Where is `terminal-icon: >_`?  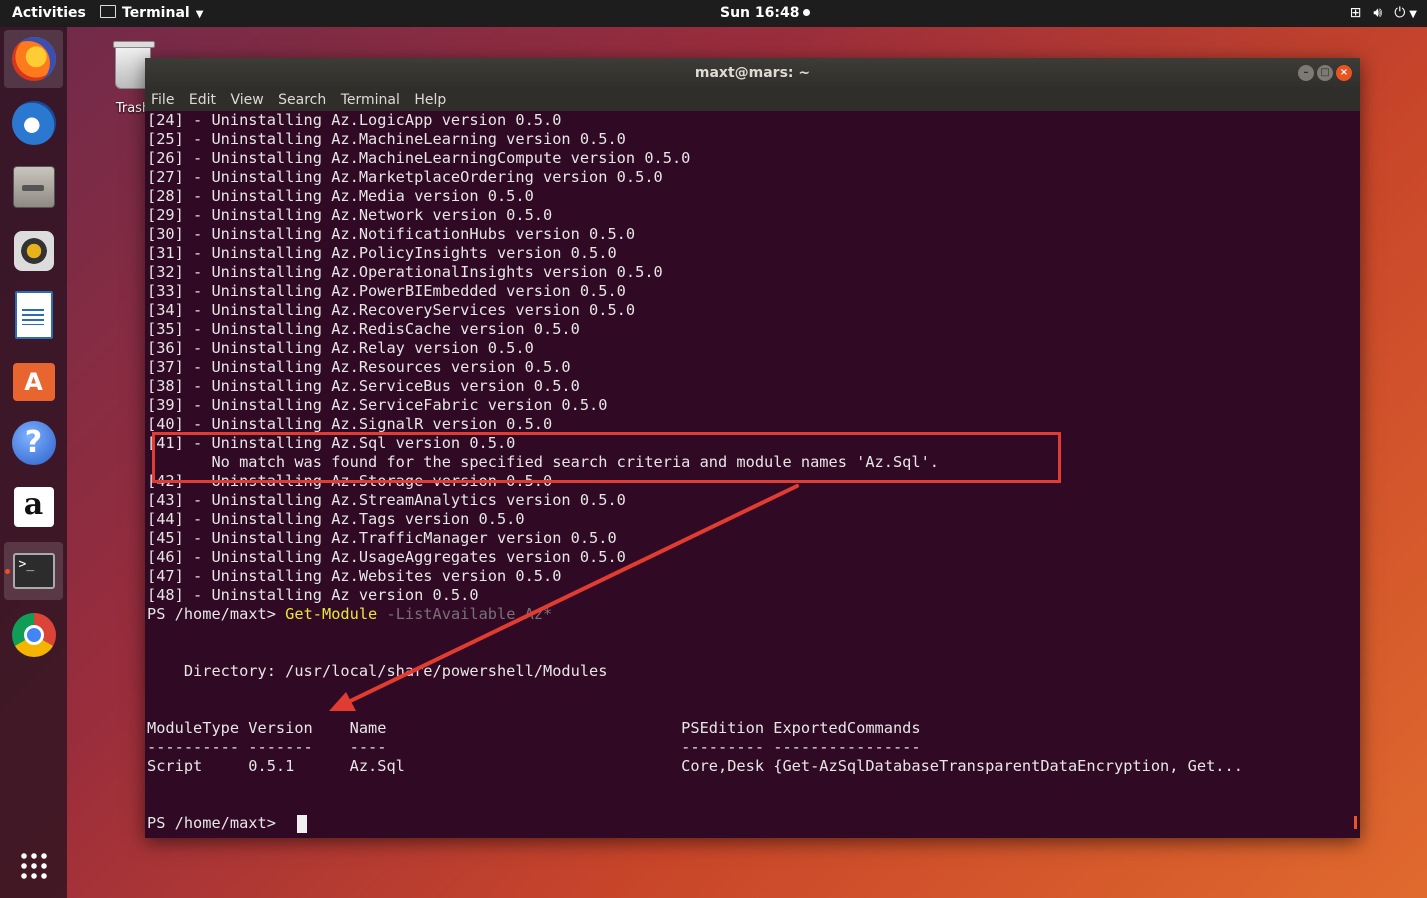
terminal-icon: >_ is located at coordinates (33, 571).